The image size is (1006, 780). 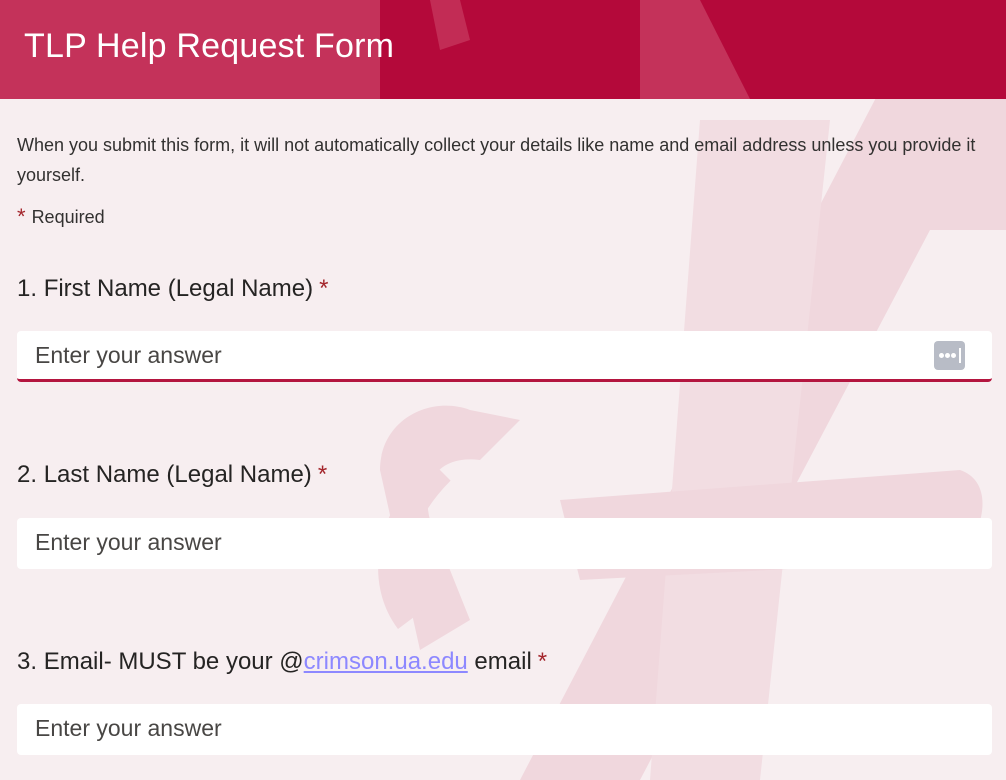 What do you see at coordinates (27, 288) in the screenshot?
I see `question-number: 1.` at bounding box center [27, 288].